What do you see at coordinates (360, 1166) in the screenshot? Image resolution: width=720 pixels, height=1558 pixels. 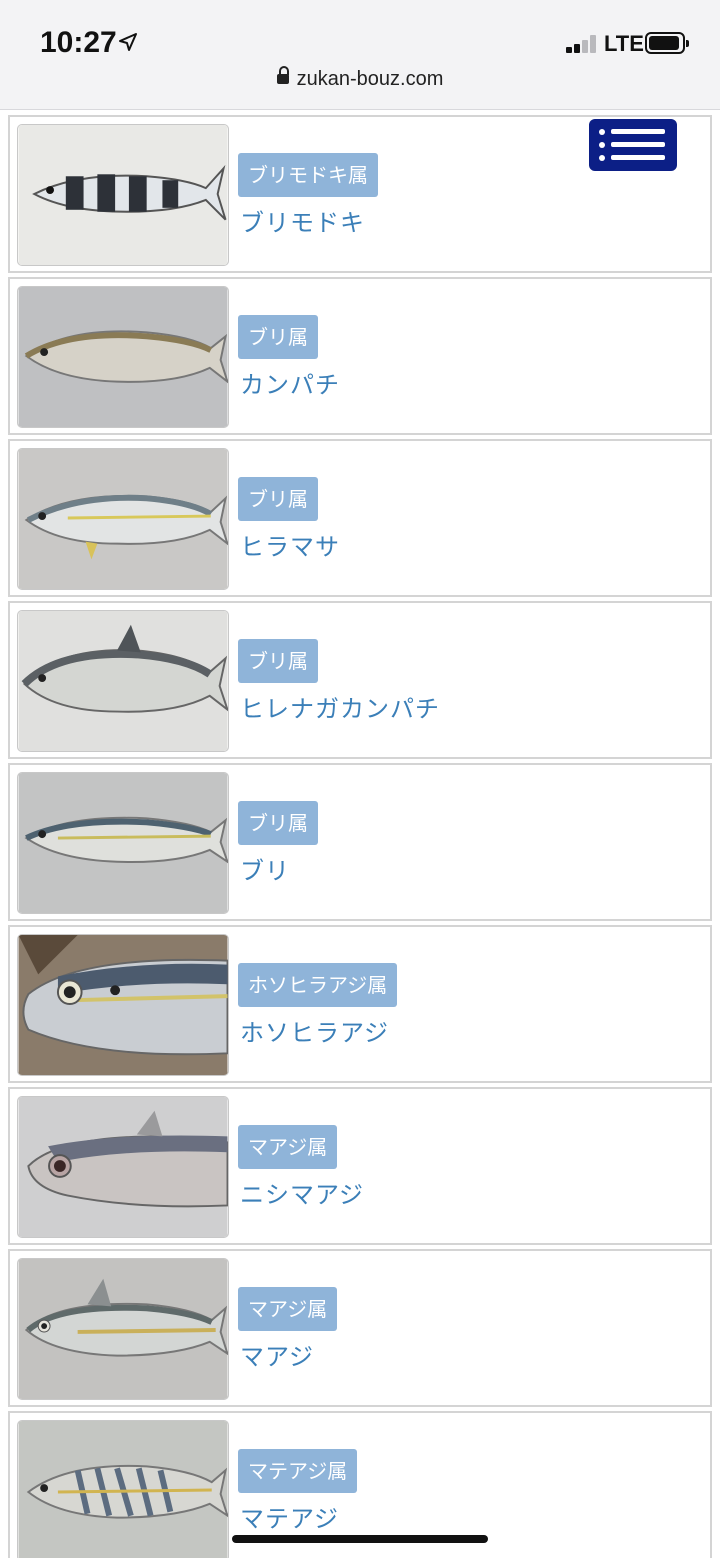 I see `fish-card: マアジ属 ニシマアジ` at bounding box center [360, 1166].